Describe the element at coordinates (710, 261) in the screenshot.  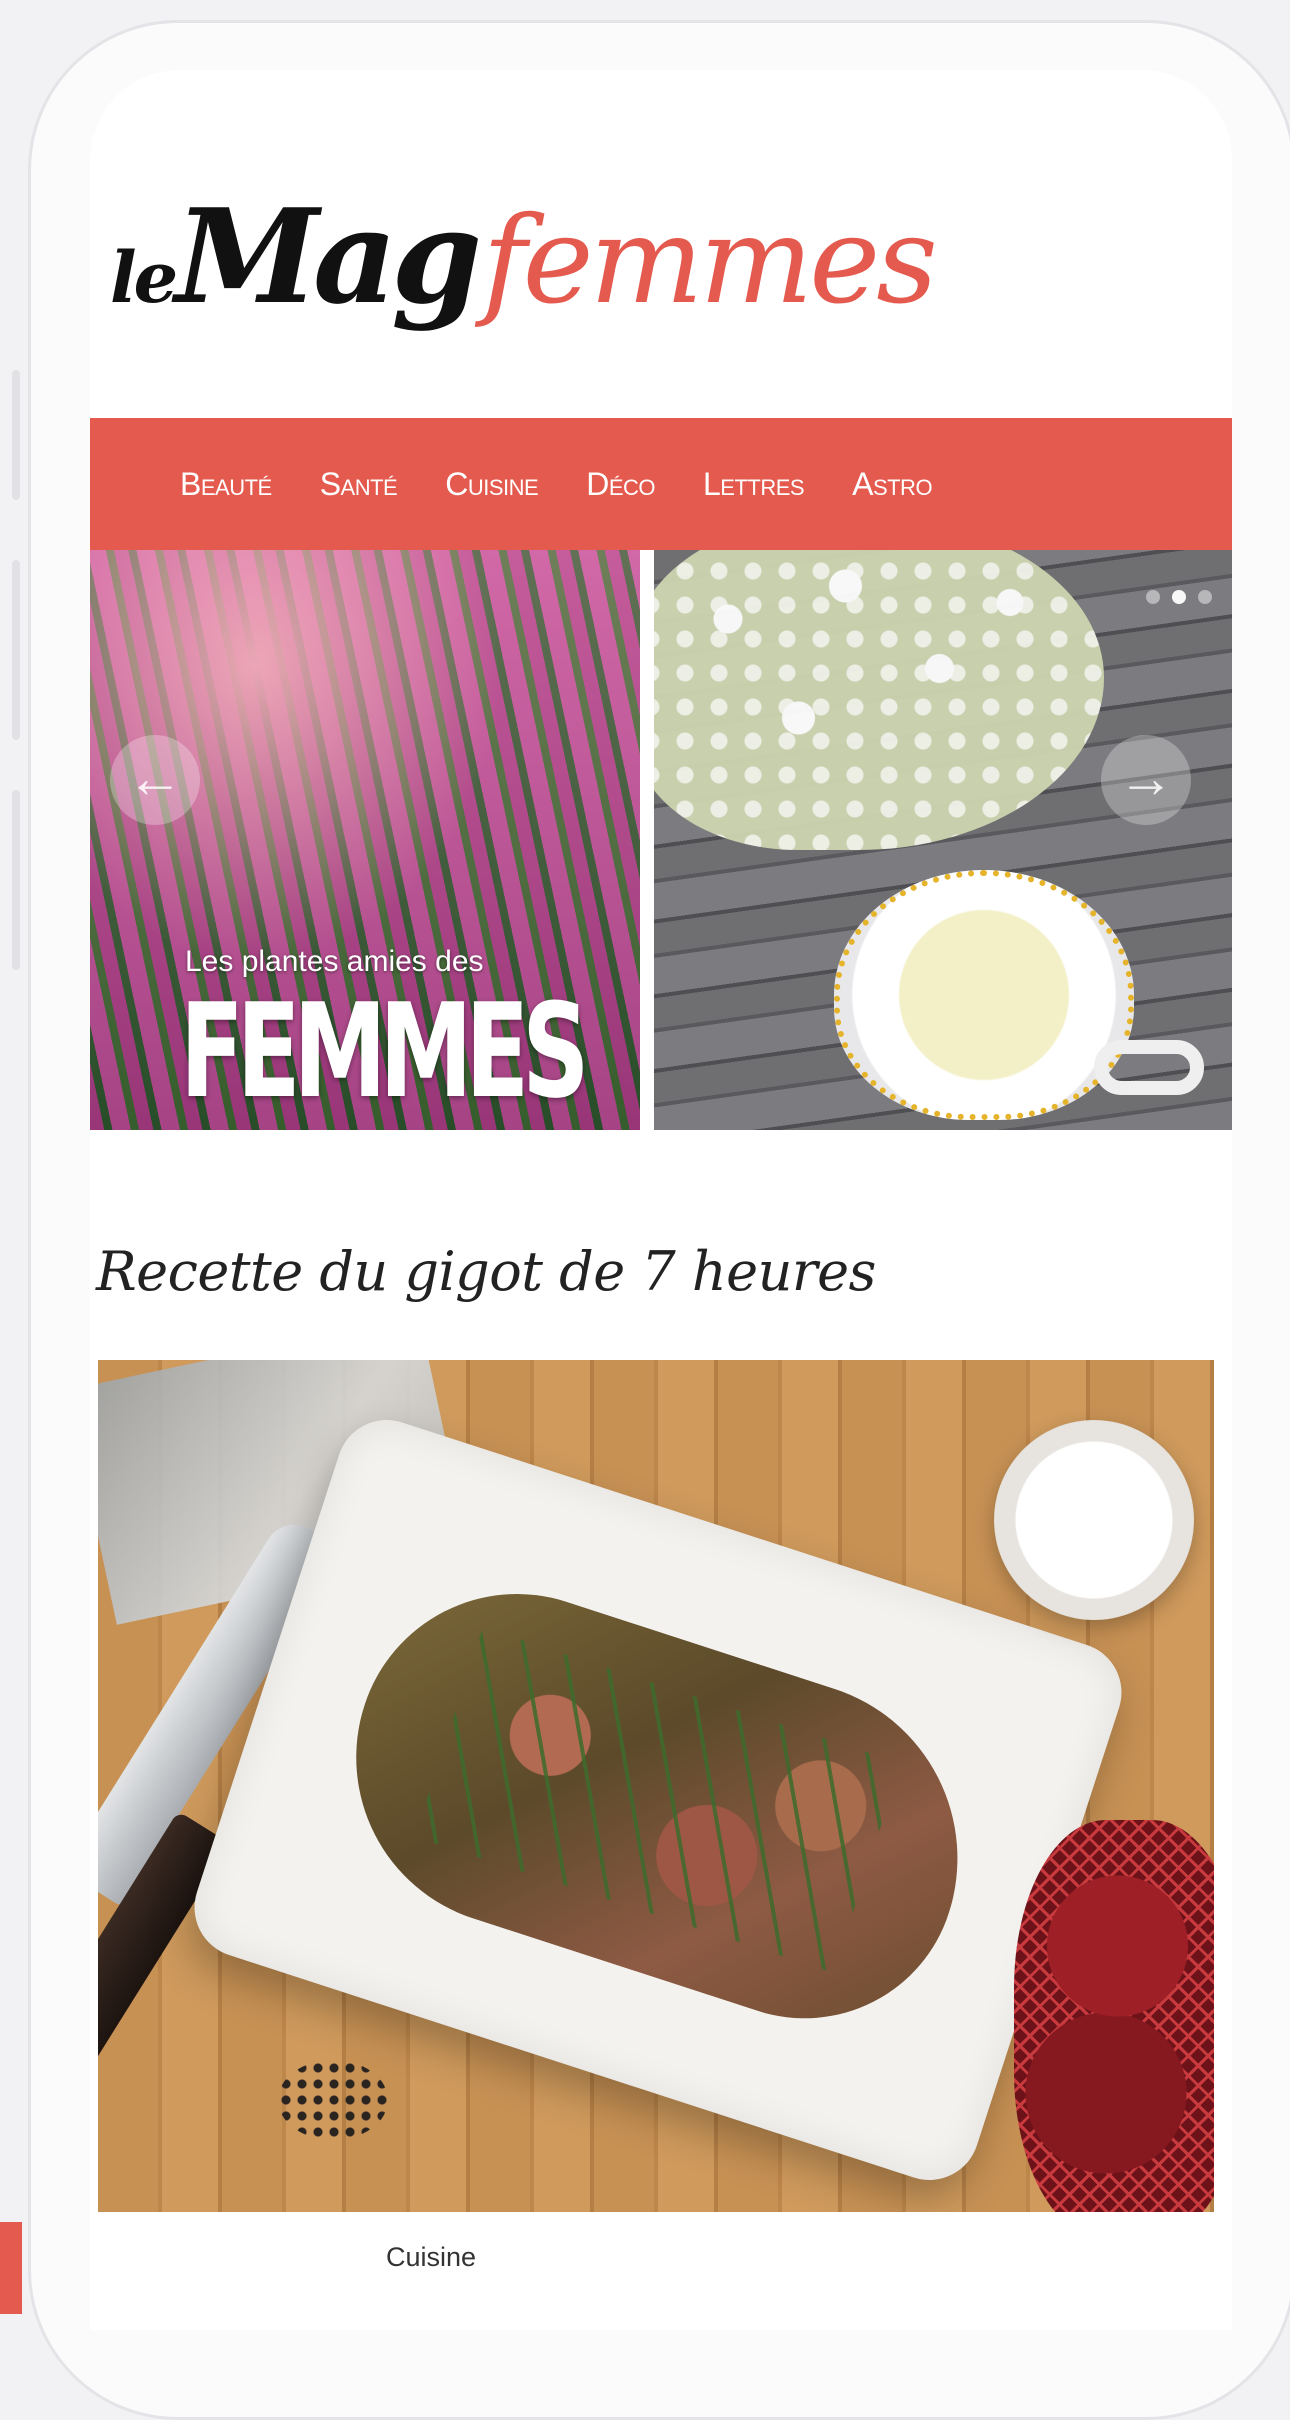
I see `logo-femmes: femmes` at that location.